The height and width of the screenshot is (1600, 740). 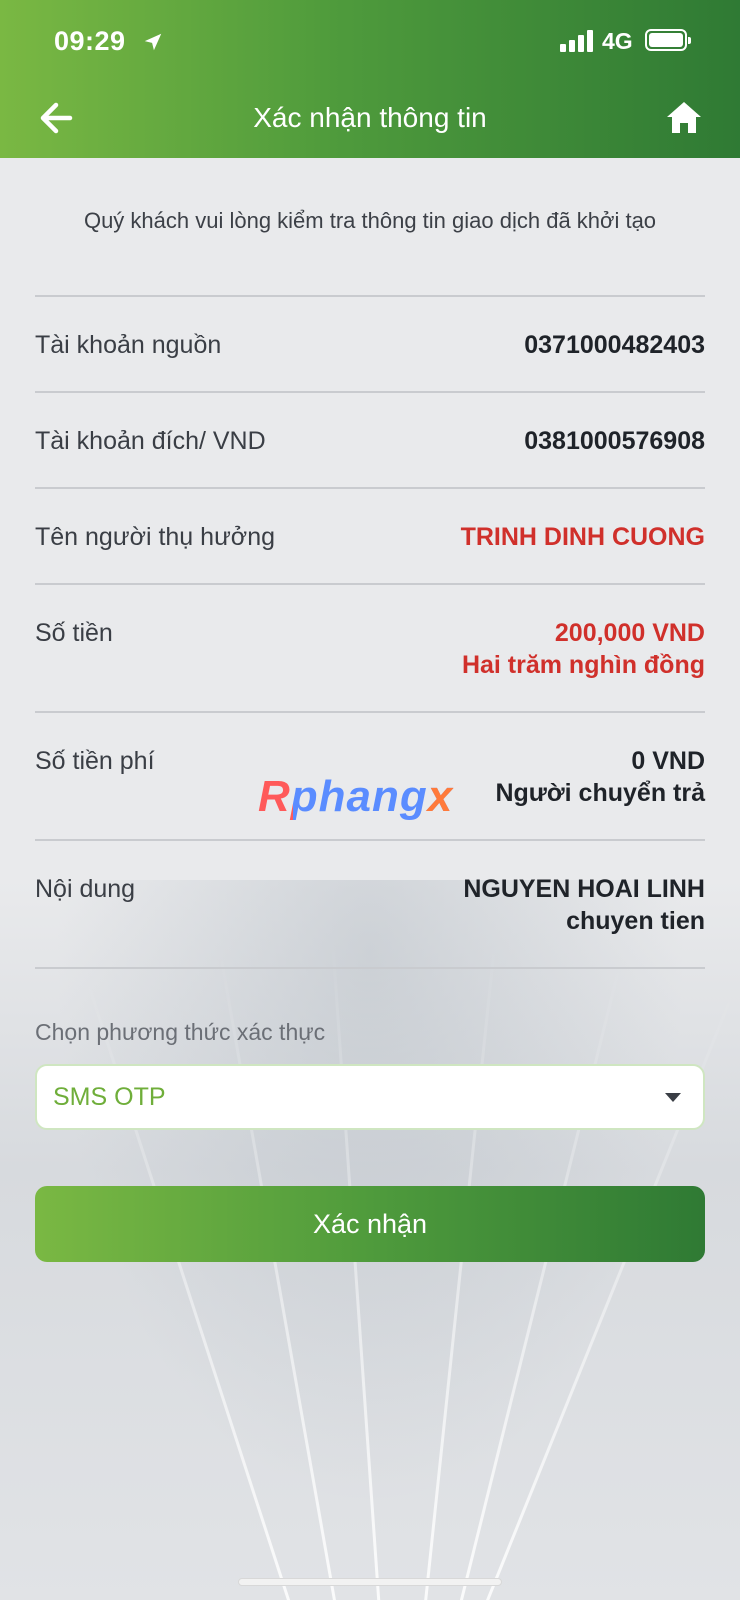 I want to click on row-label: Tài khoản đích/ VND, so click(x=150, y=441).